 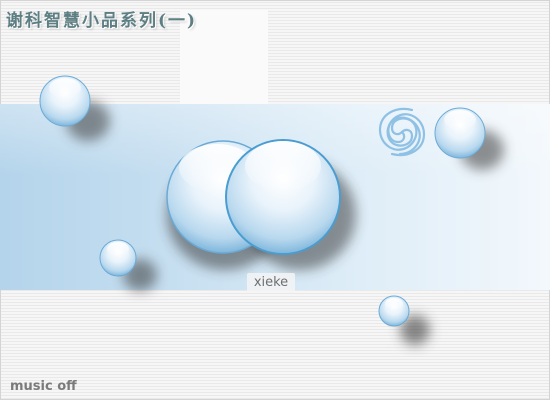 I want to click on spiral-icon, so click(x=402, y=132).